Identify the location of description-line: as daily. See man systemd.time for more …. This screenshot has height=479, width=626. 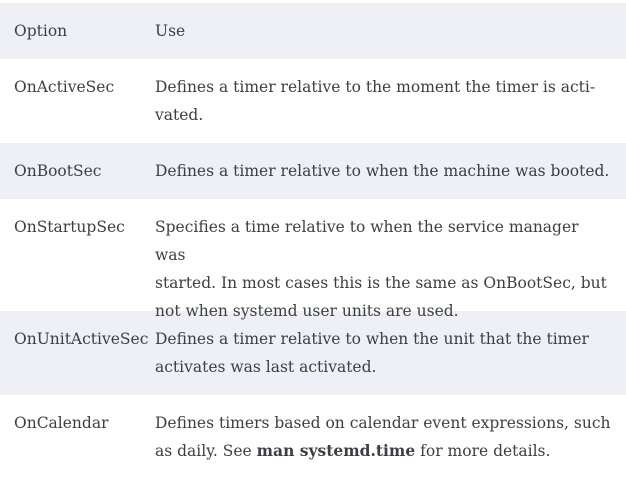
(383, 451).